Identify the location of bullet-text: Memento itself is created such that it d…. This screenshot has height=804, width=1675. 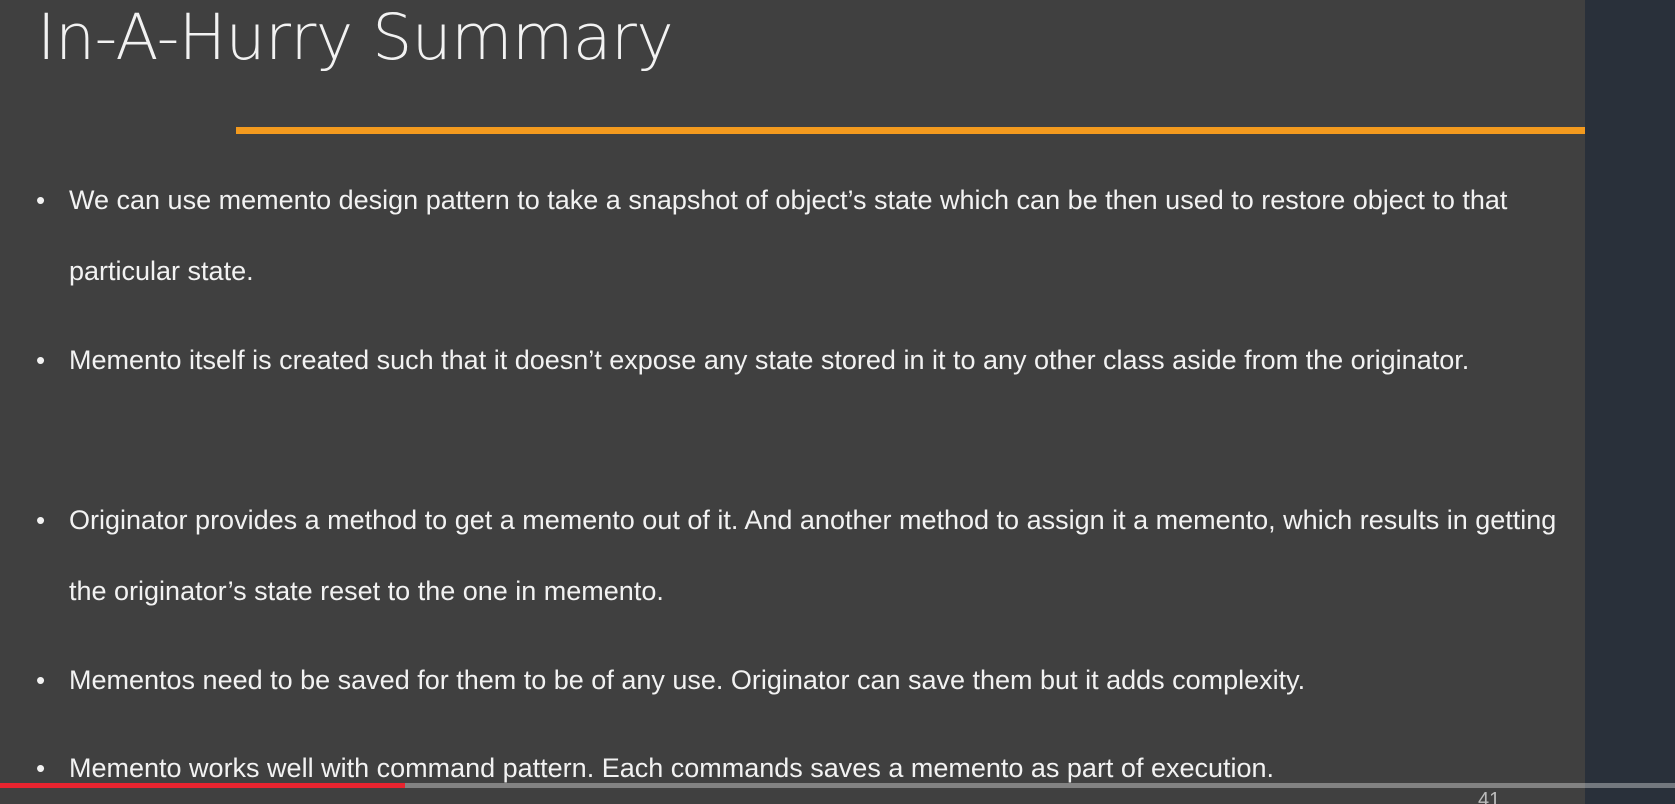
(769, 360).